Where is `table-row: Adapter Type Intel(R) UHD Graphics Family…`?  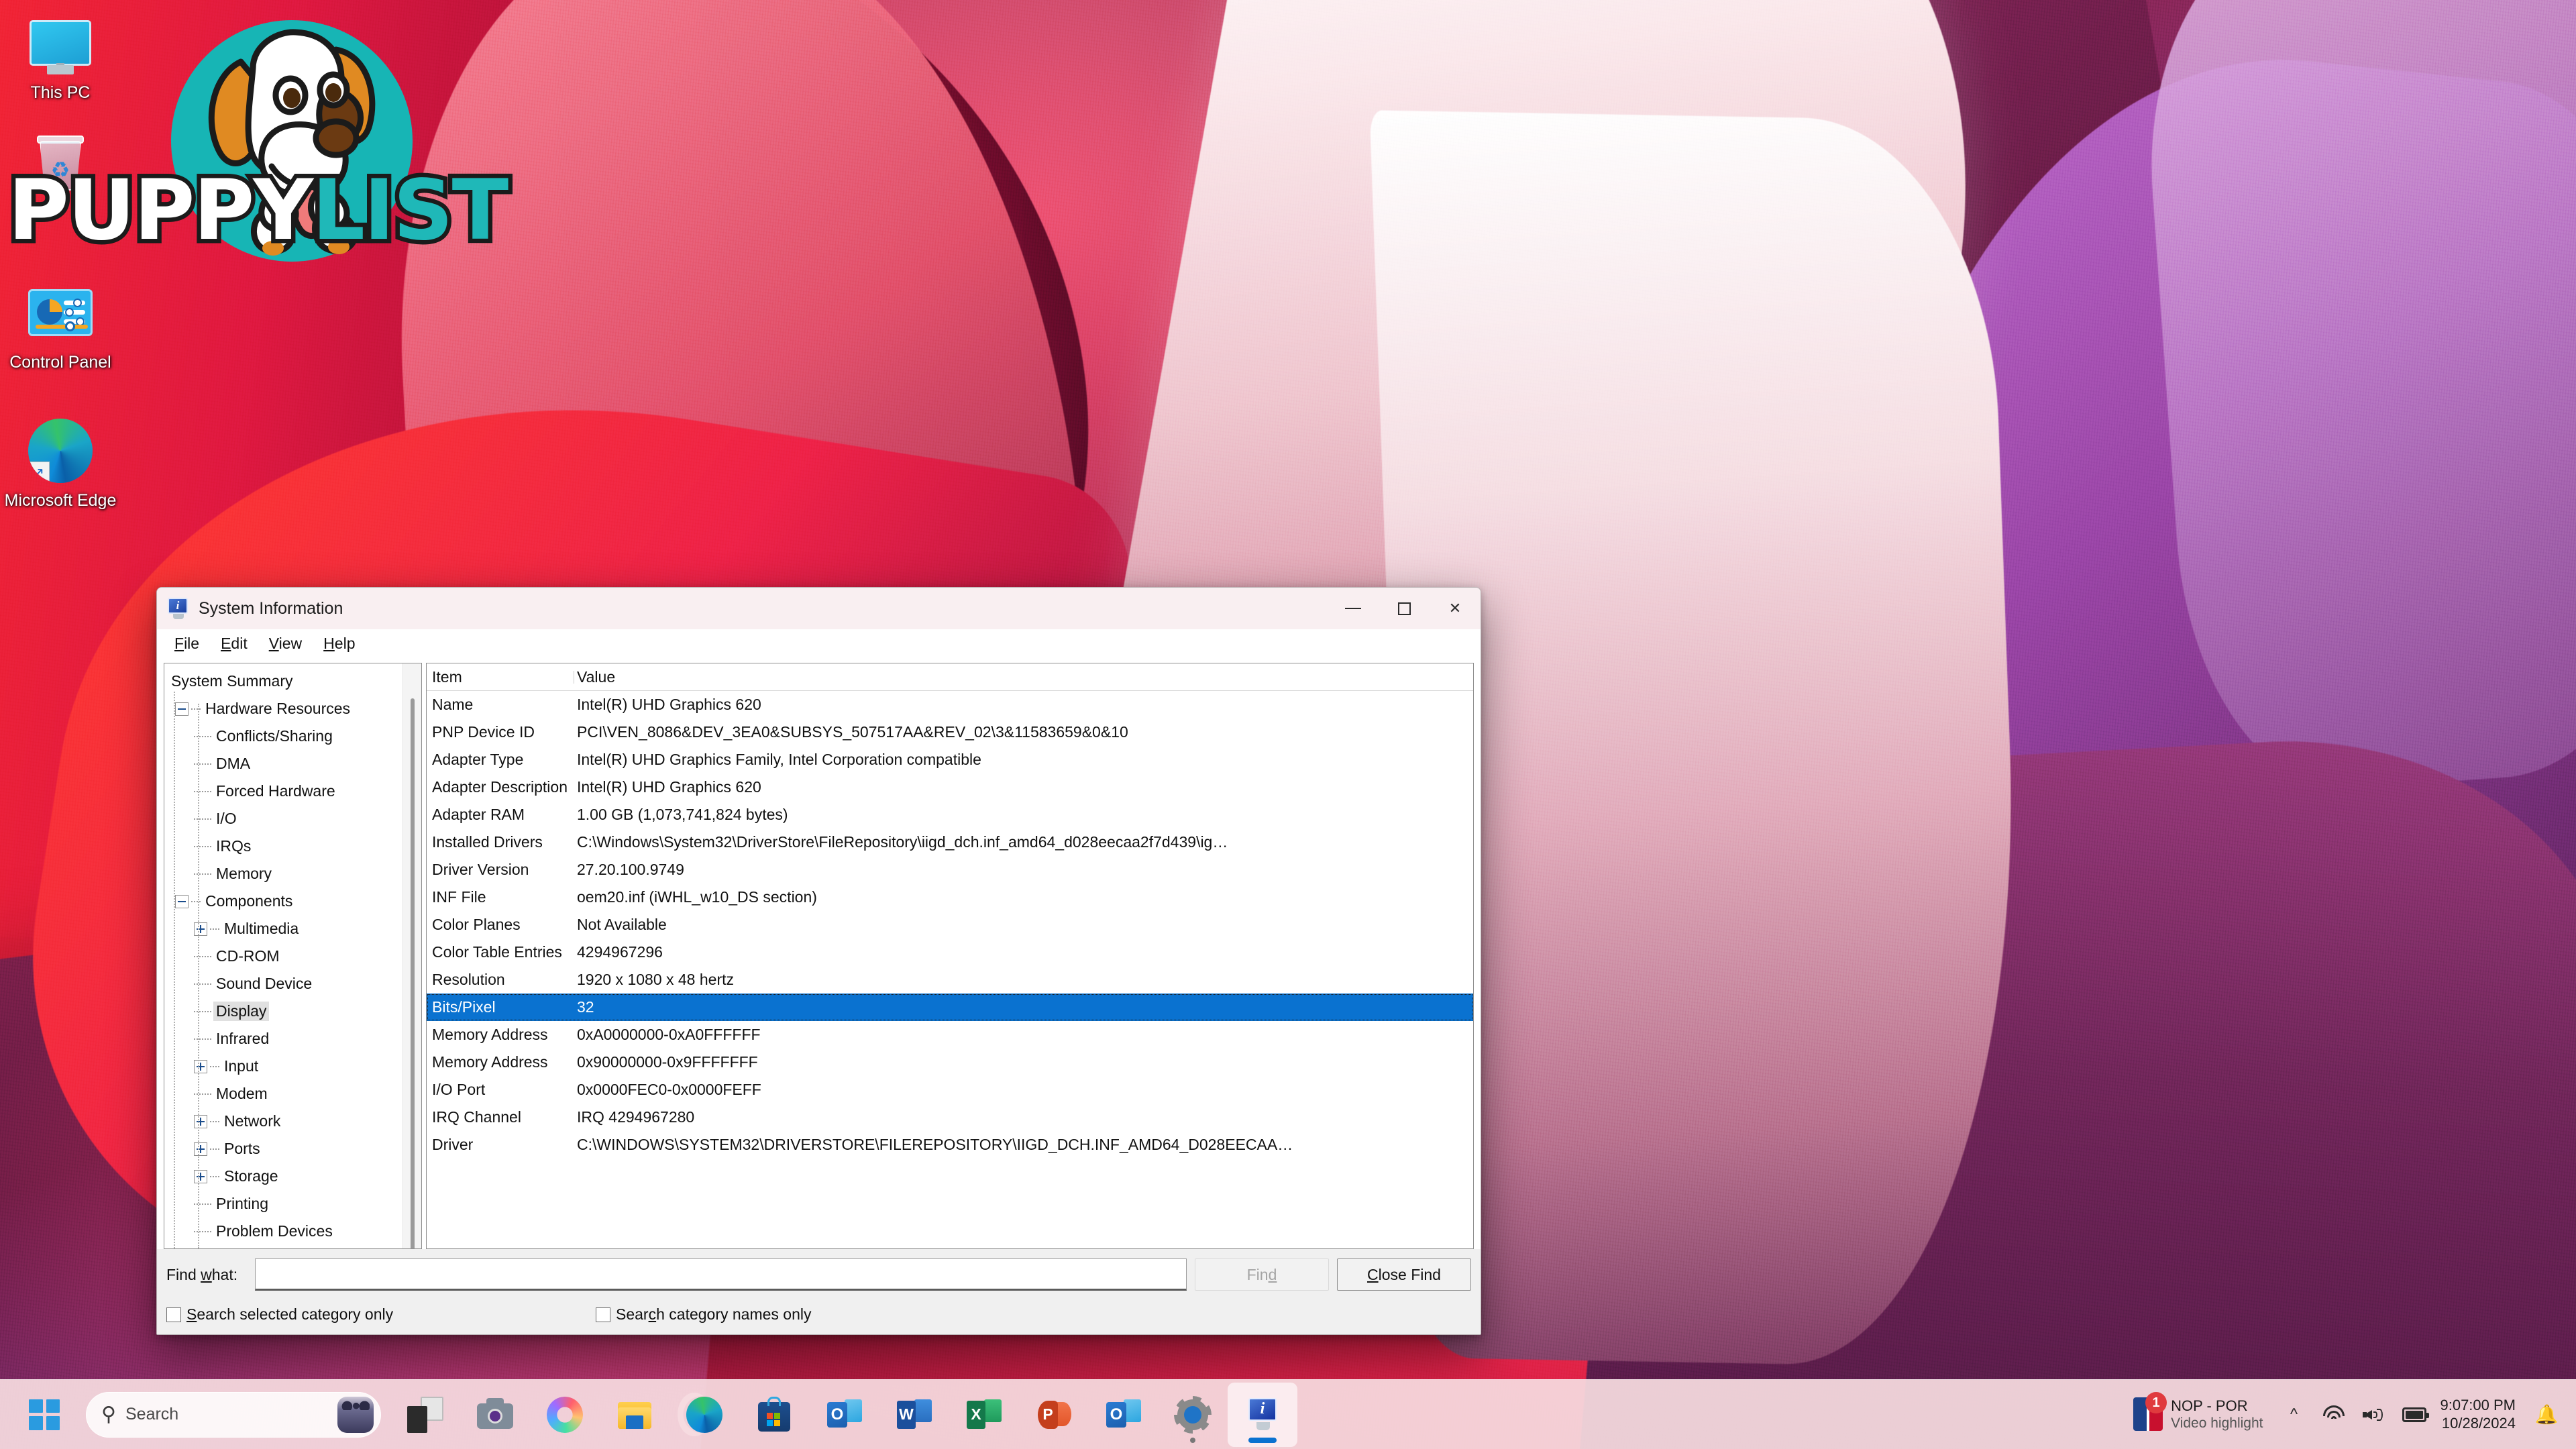
table-row: Adapter Type Intel(R) UHD Graphics Family… is located at coordinates (950, 759).